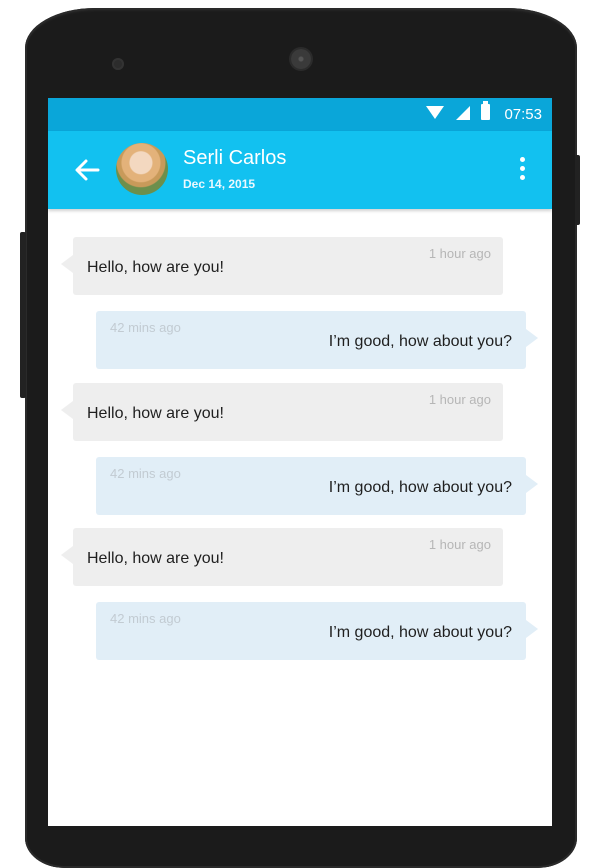 The width and height of the screenshot is (600, 868). I want to click on front-sensor, so click(118, 64).